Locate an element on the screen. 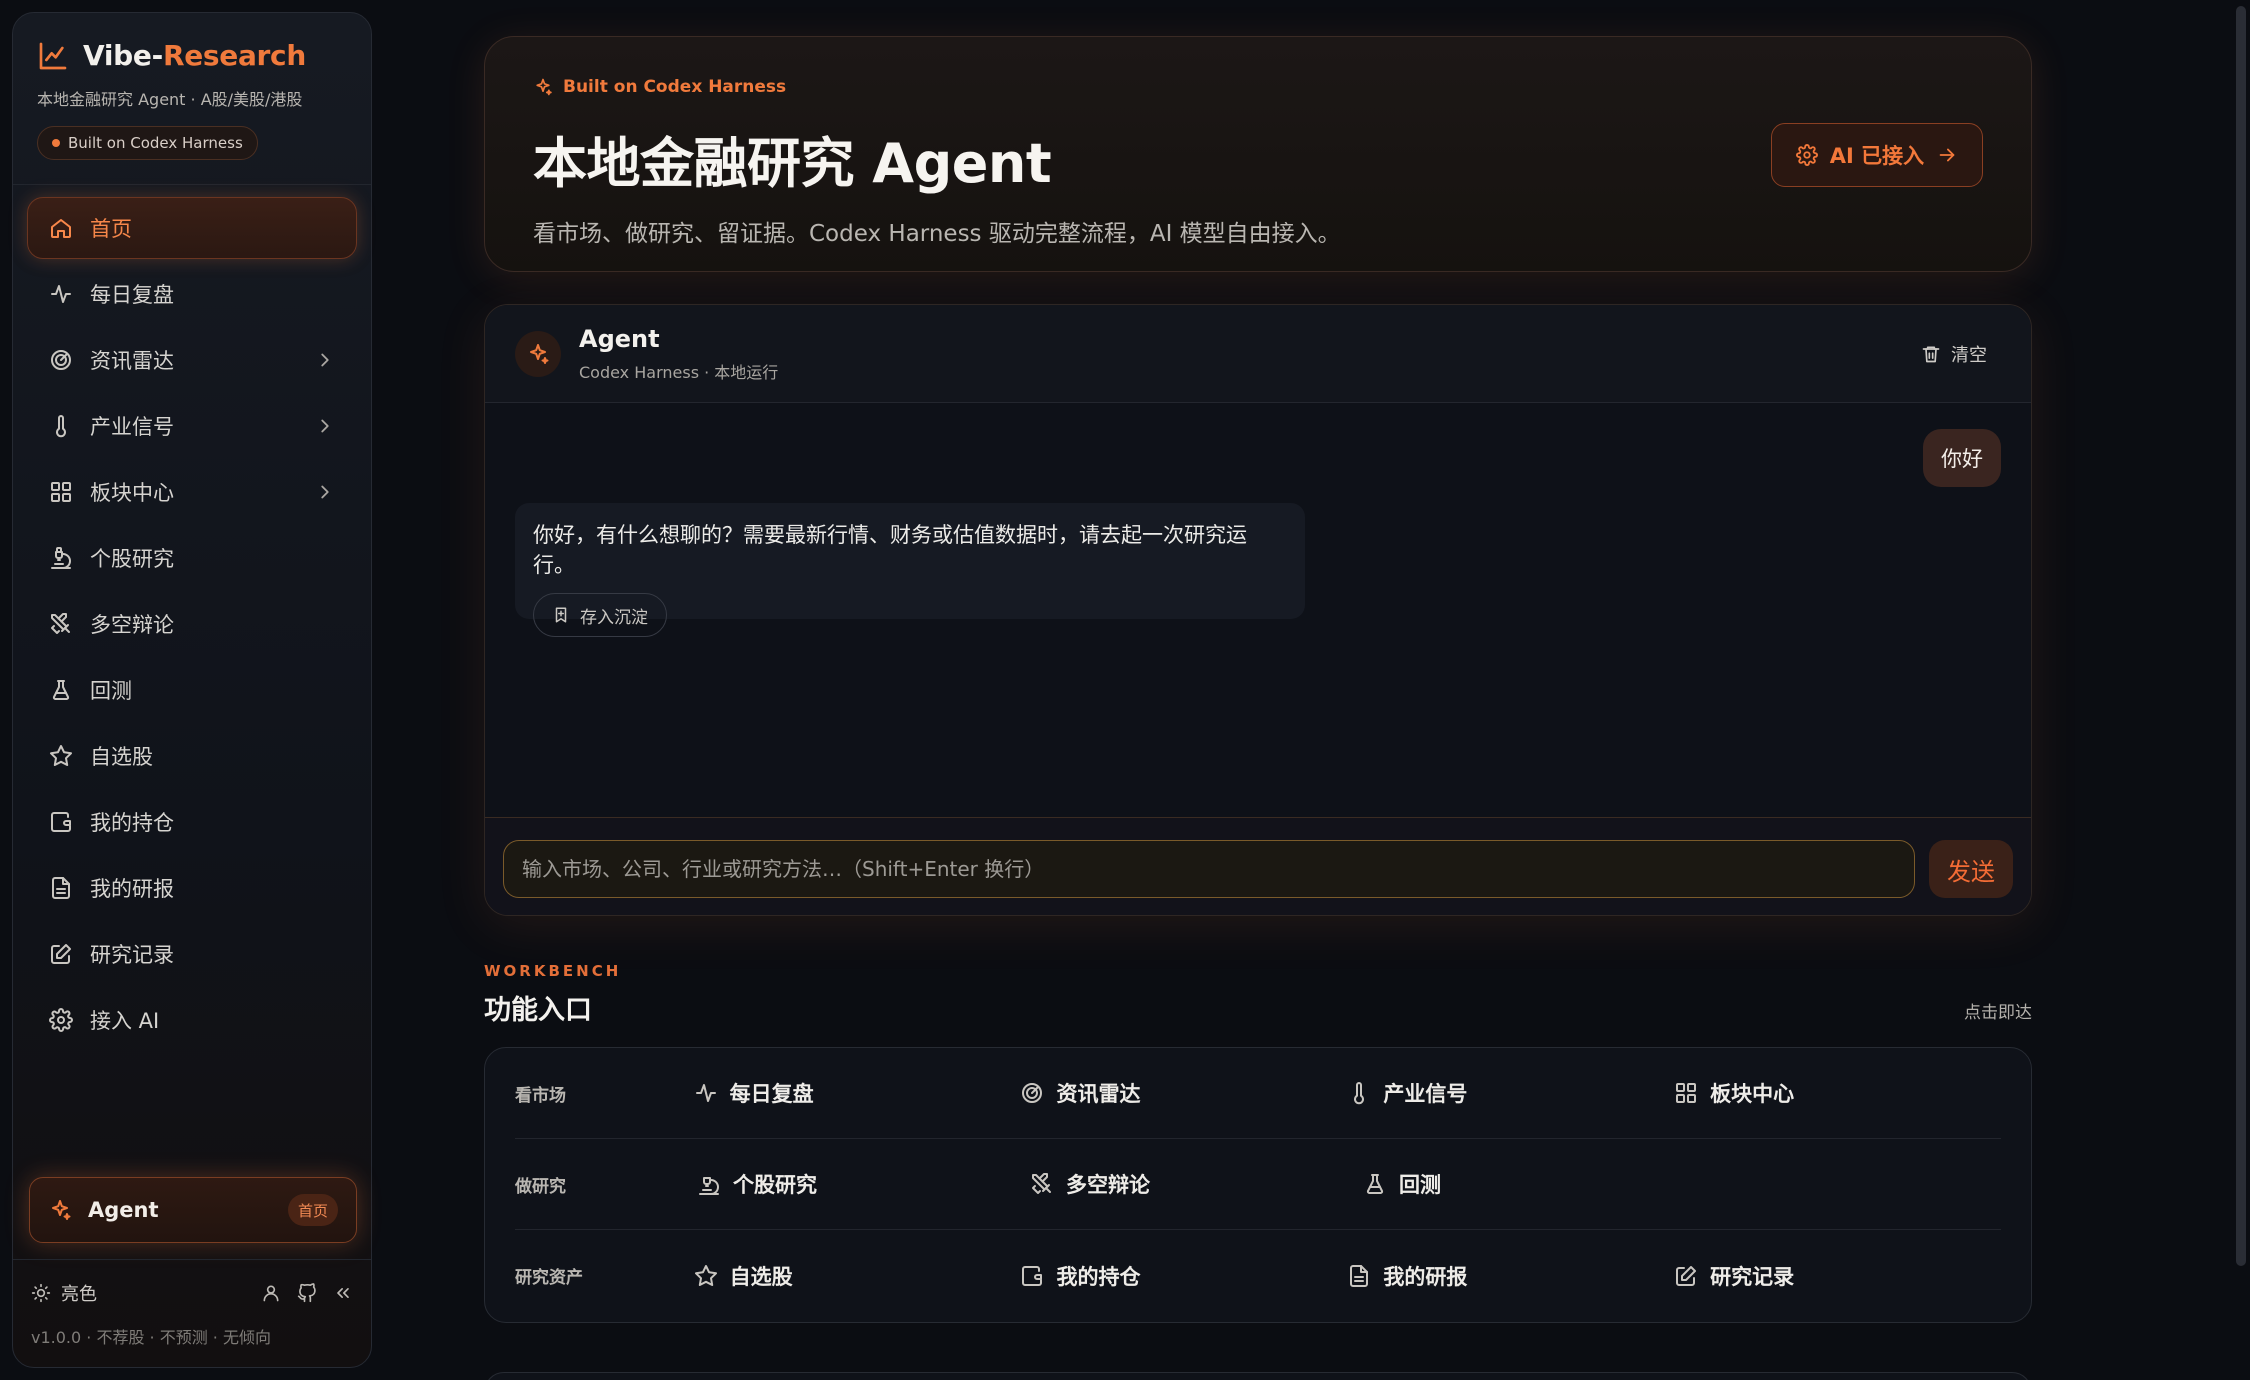  workbench-row-market: 看市场 每日复盘 资讯雷达 产业信号 板块中心 is located at coordinates (1258, 1093).